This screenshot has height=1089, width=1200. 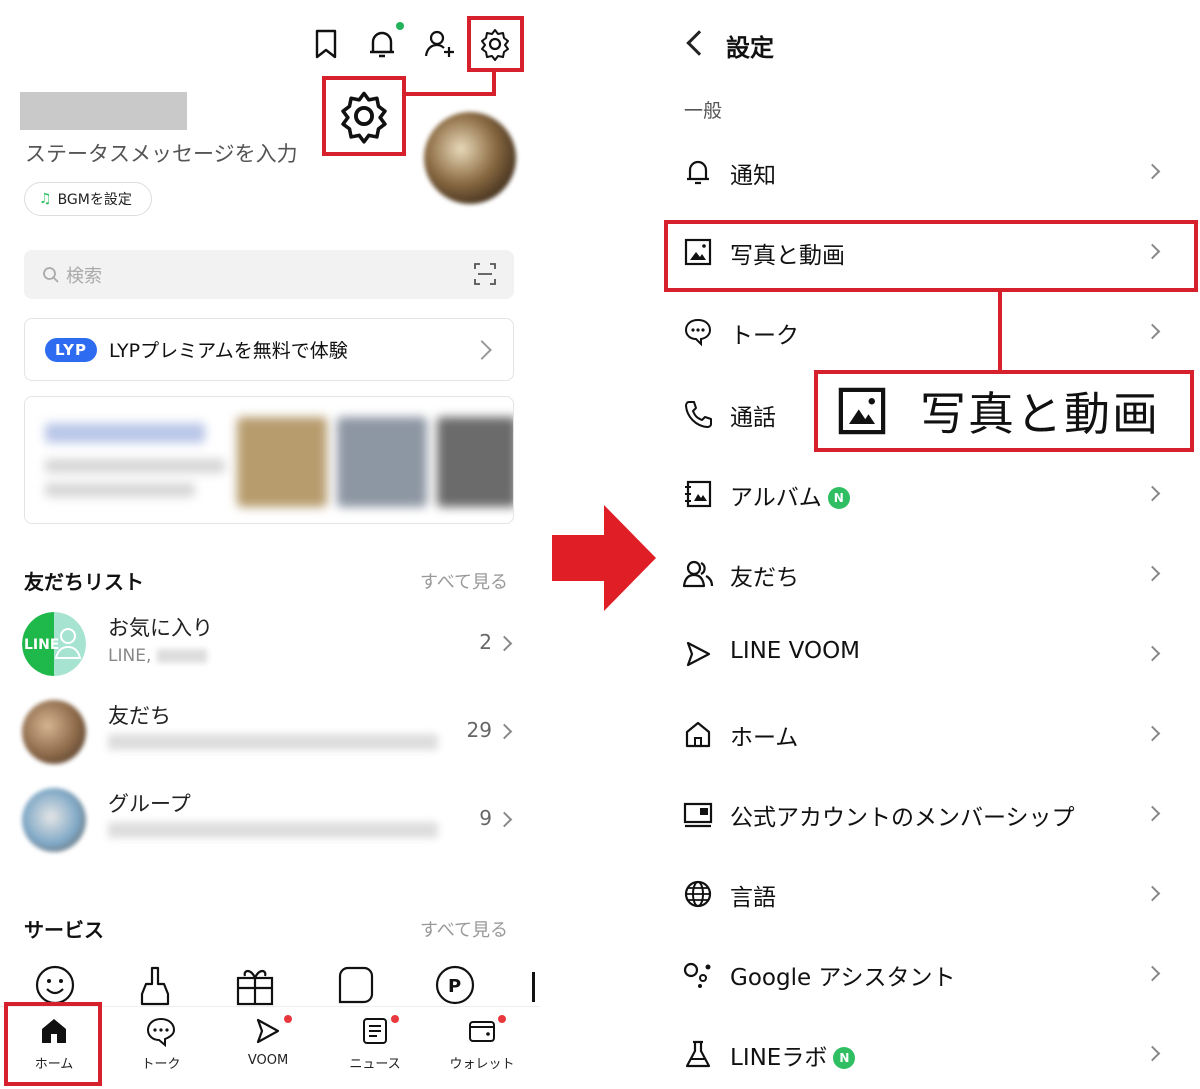 I want to click on tab-wallet-label: ウォレット, so click(x=482, y=1064).